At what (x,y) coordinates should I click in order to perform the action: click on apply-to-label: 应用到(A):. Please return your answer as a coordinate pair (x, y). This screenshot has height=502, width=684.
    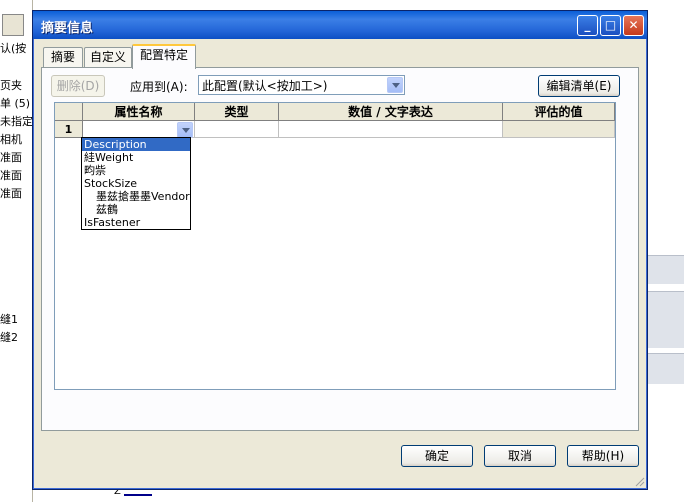
    Looking at the image, I should click on (159, 87).